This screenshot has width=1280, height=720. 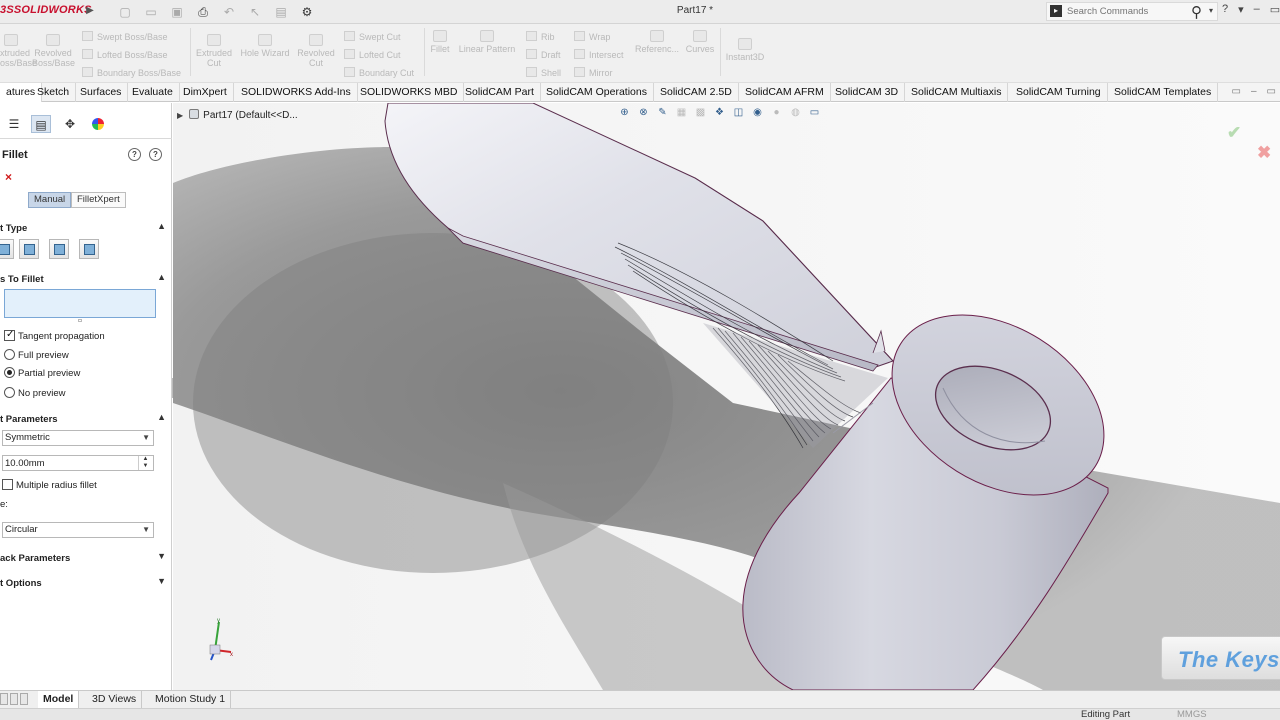 What do you see at coordinates (1254, 91) in the screenshot?
I see `tab-minimize-icon: –` at bounding box center [1254, 91].